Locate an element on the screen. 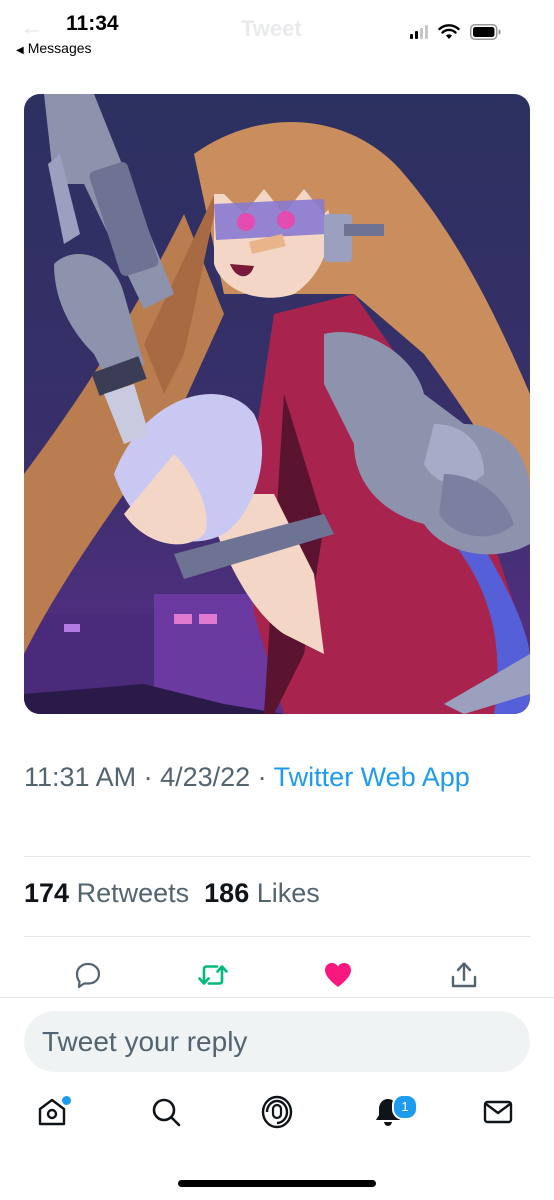  like-button is located at coordinates (338, 975).